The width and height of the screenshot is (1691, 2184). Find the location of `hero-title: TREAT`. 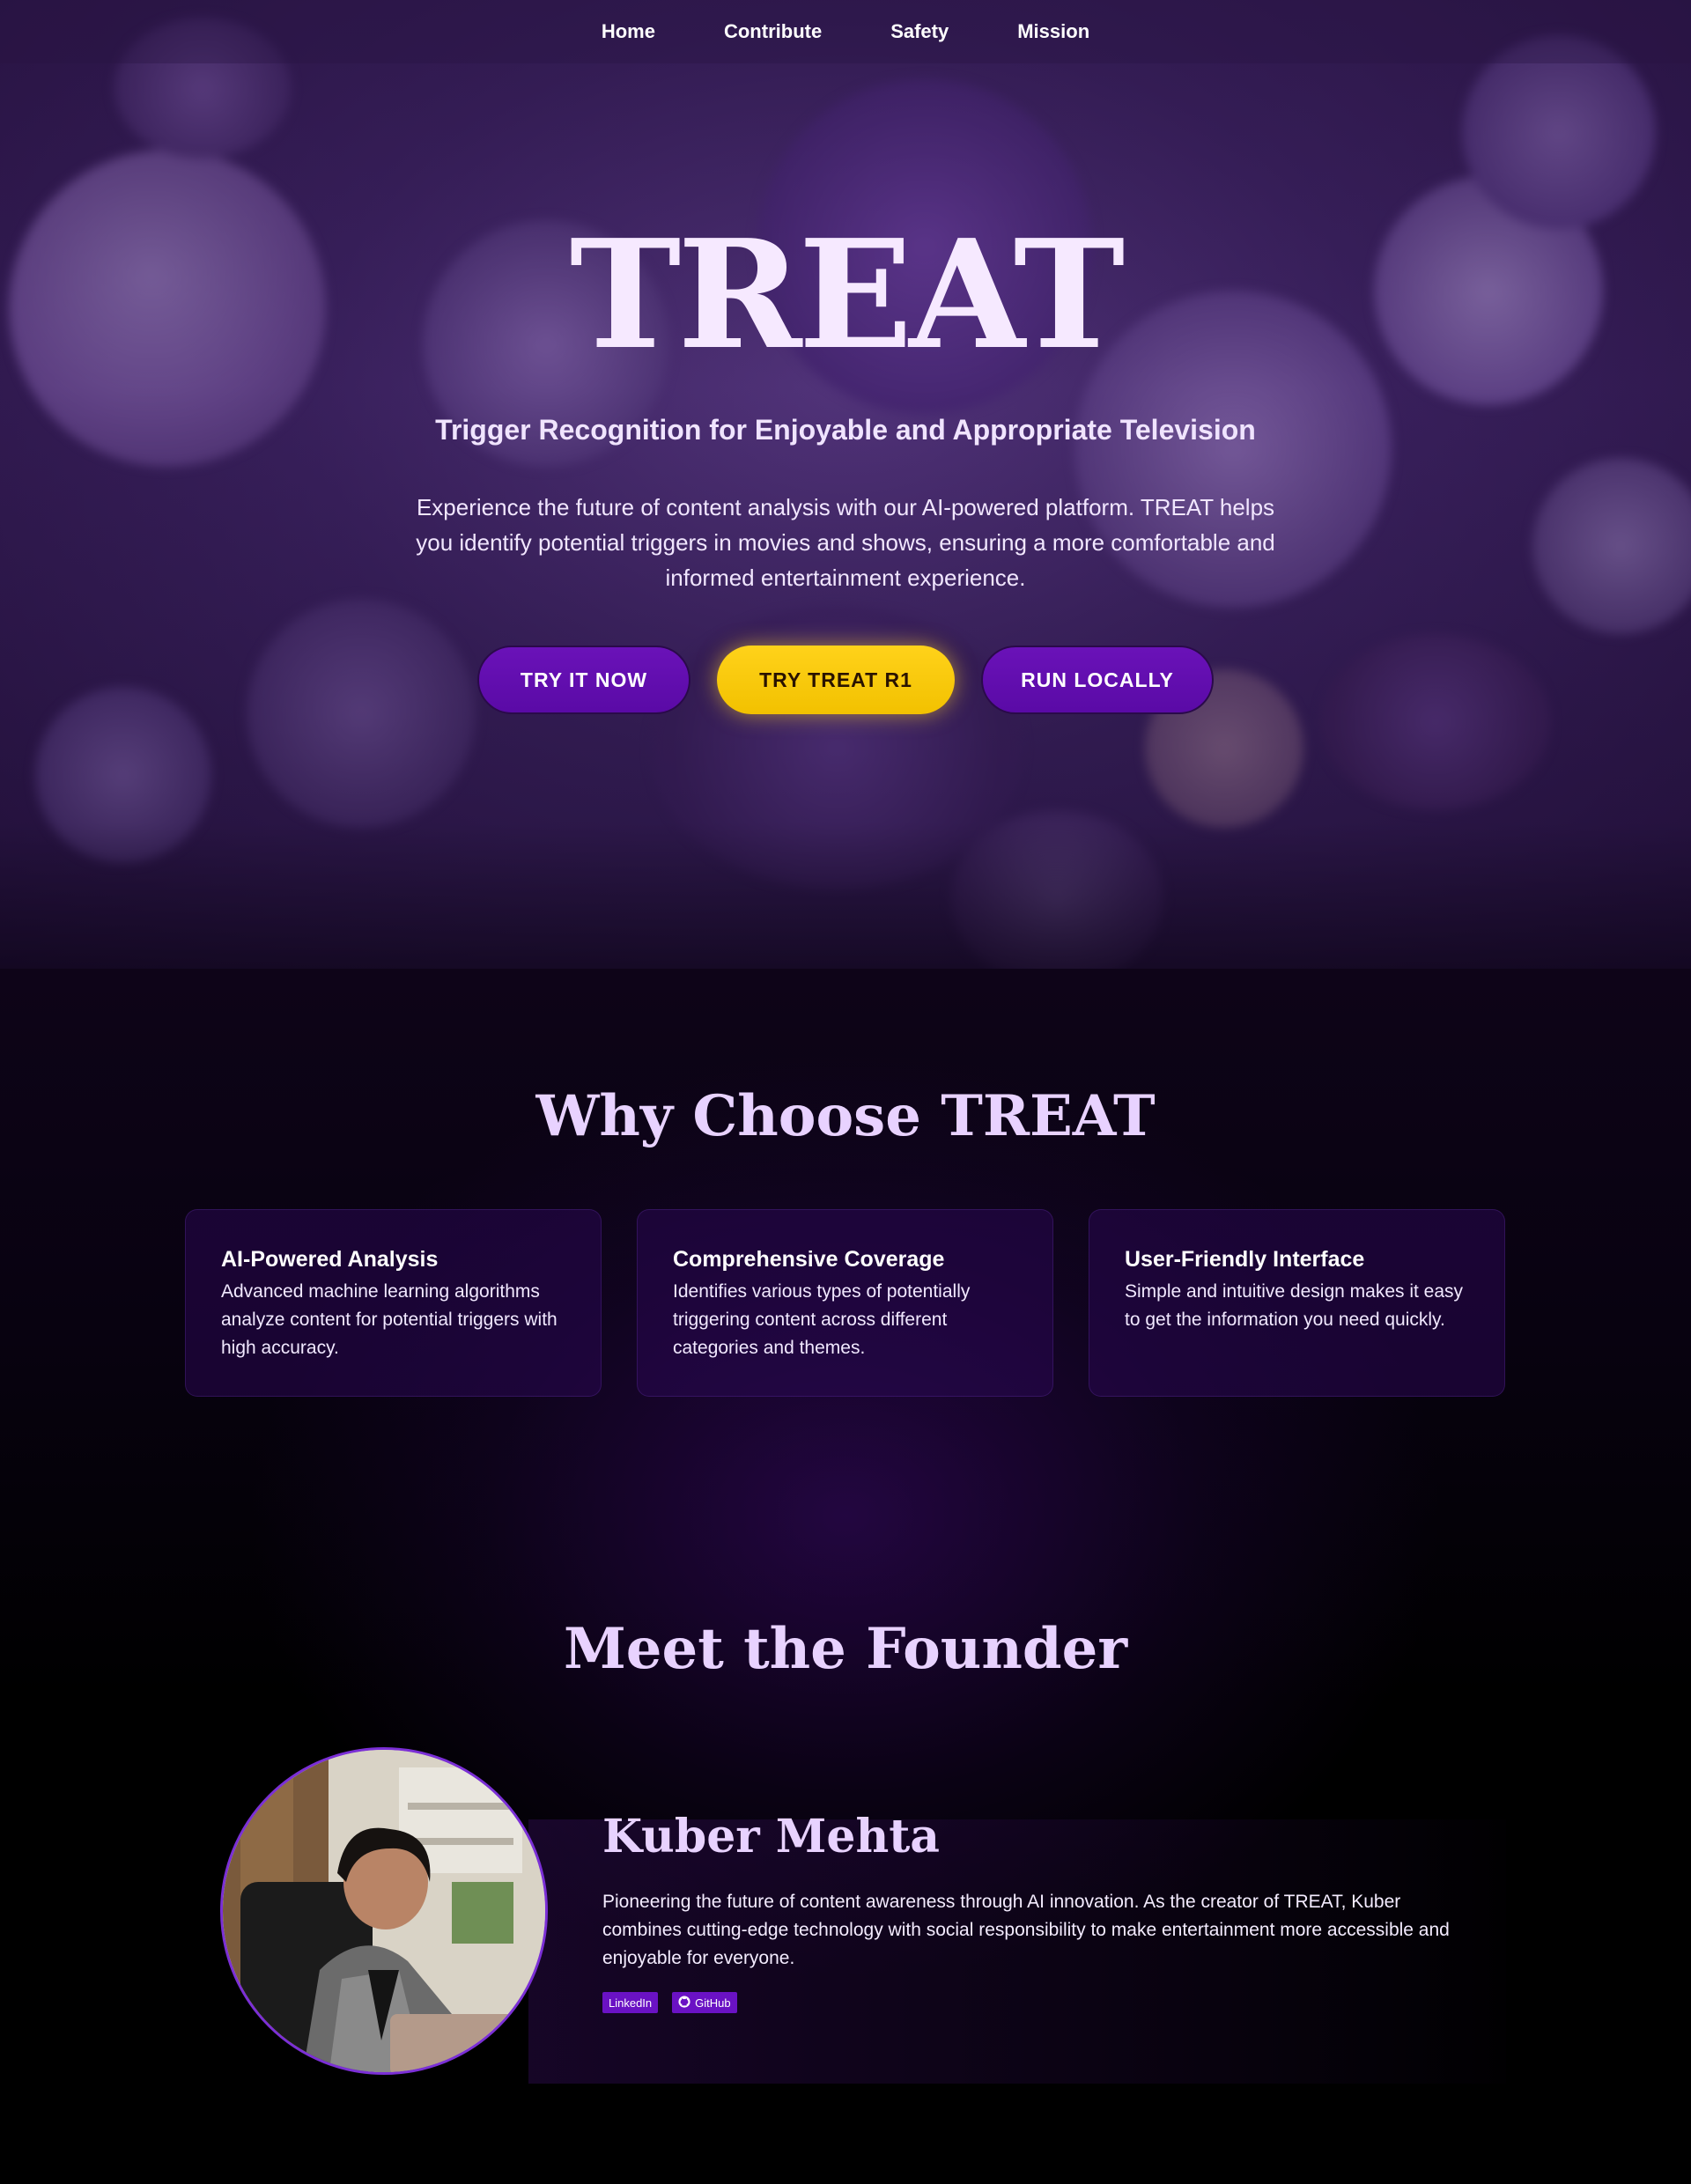

hero-title: TREAT is located at coordinates (847, 295).